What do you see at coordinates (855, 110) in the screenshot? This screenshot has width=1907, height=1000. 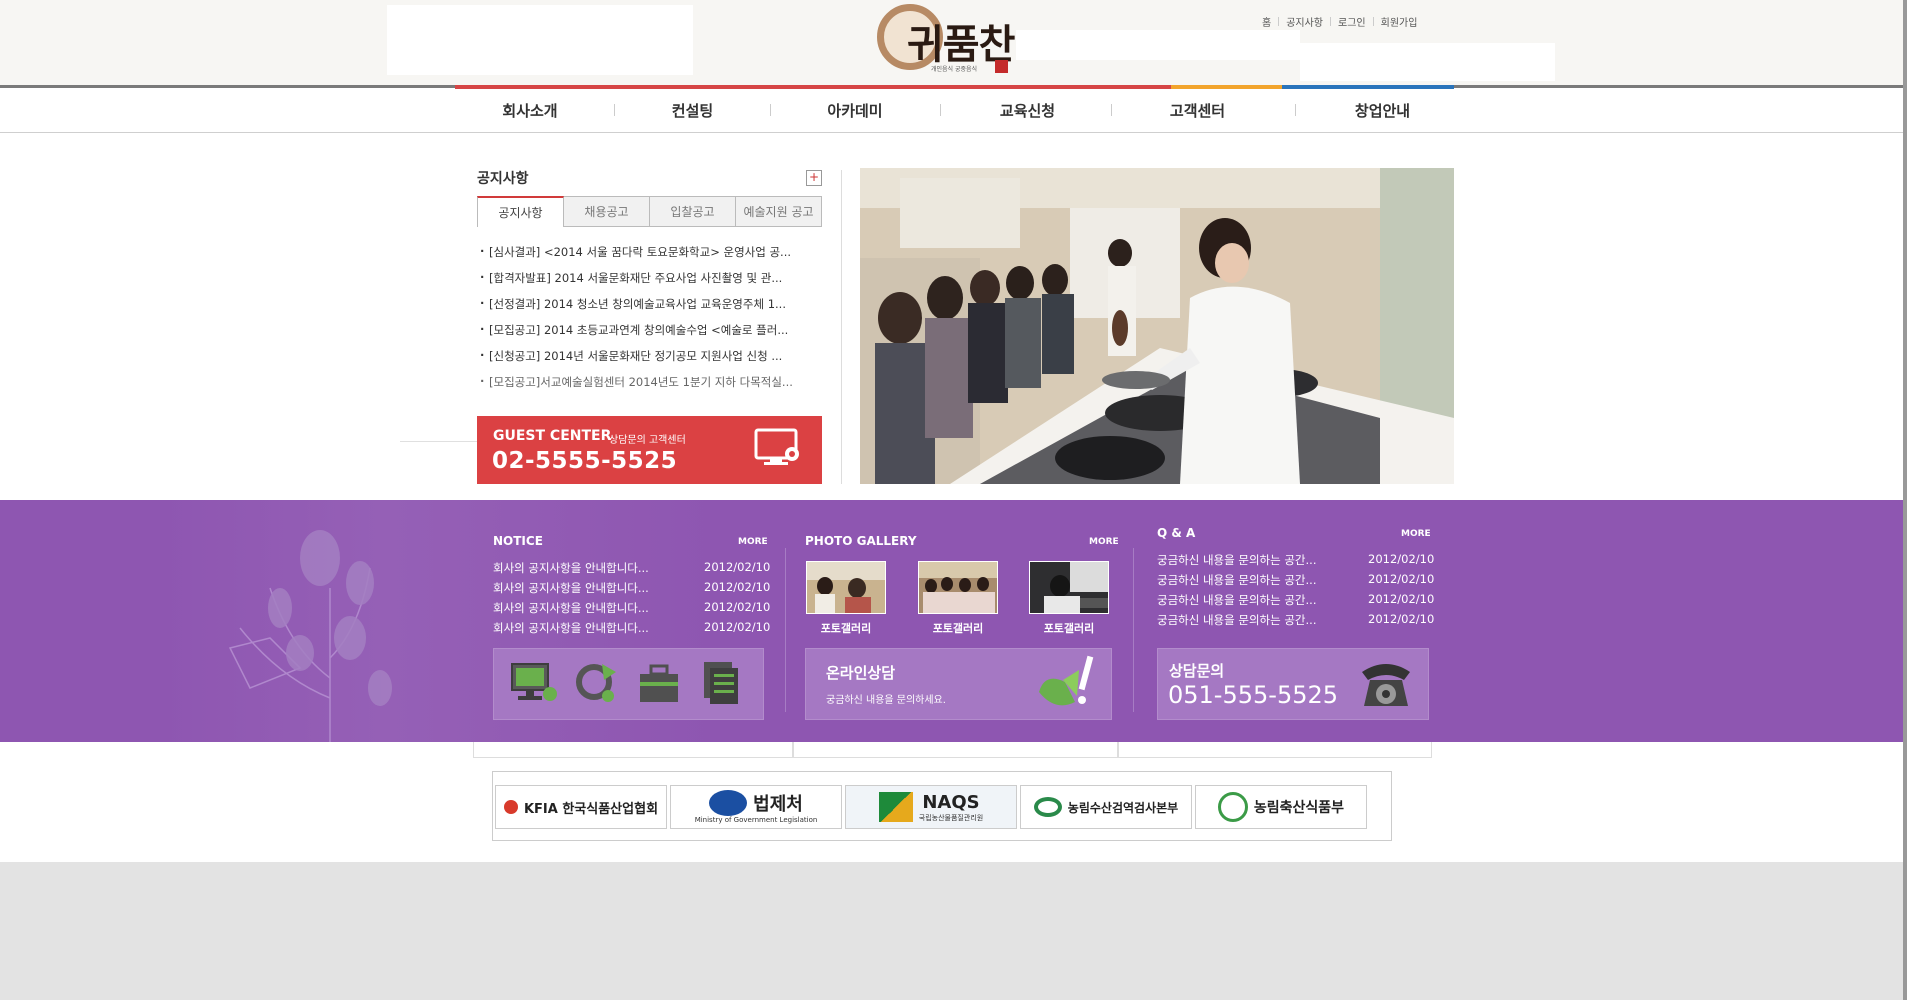 I see `nav-item-academy: 아카데미` at bounding box center [855, 110].